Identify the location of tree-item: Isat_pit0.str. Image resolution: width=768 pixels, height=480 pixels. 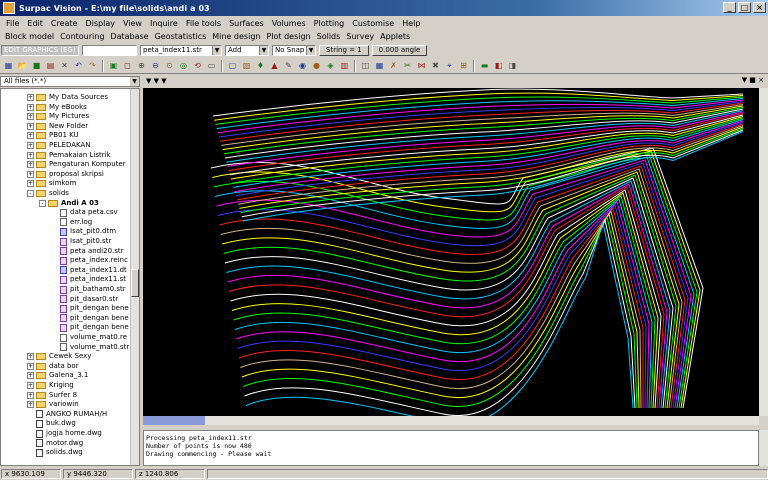
(81, 241).